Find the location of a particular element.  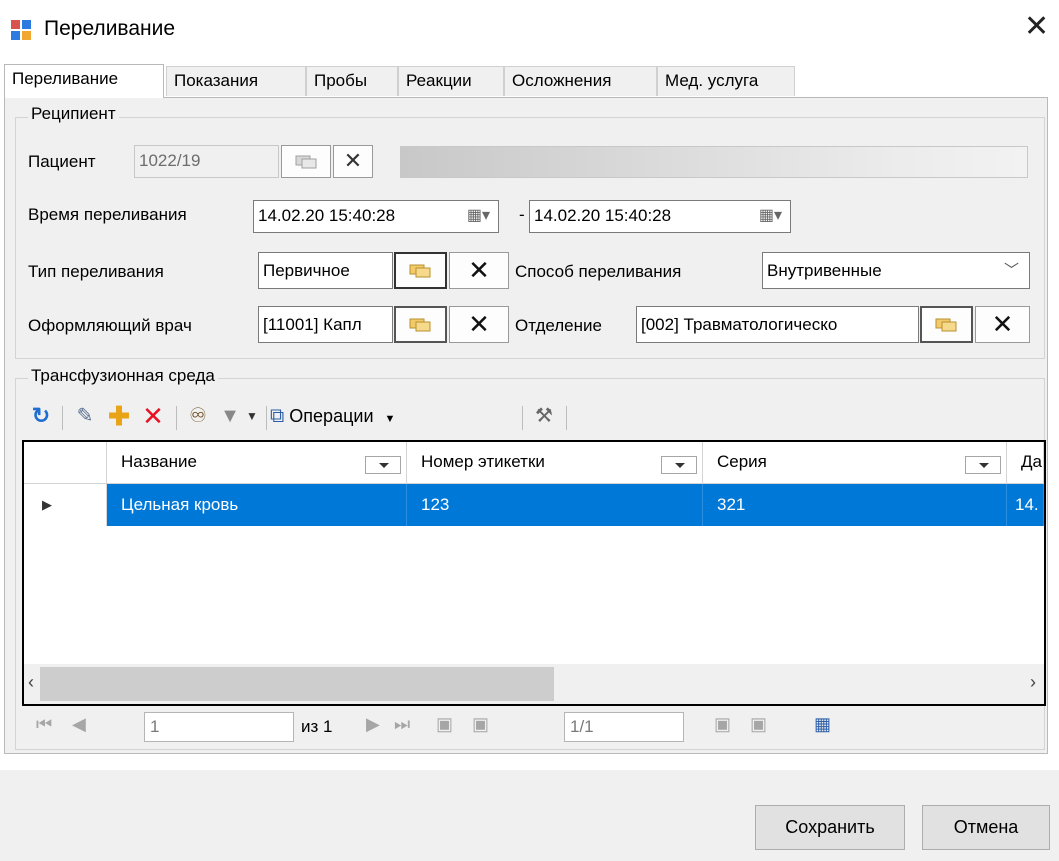

column-header-label-no: Номер этикетки is located at coordinates (555, 463).